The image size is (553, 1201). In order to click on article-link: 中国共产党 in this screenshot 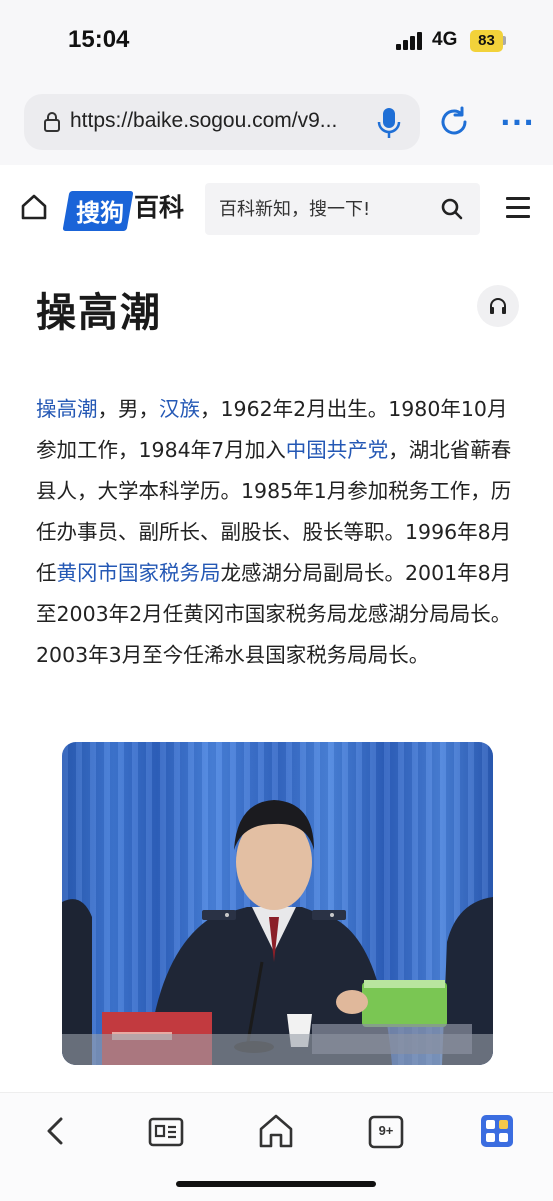, I will do `click(337, 450)`.